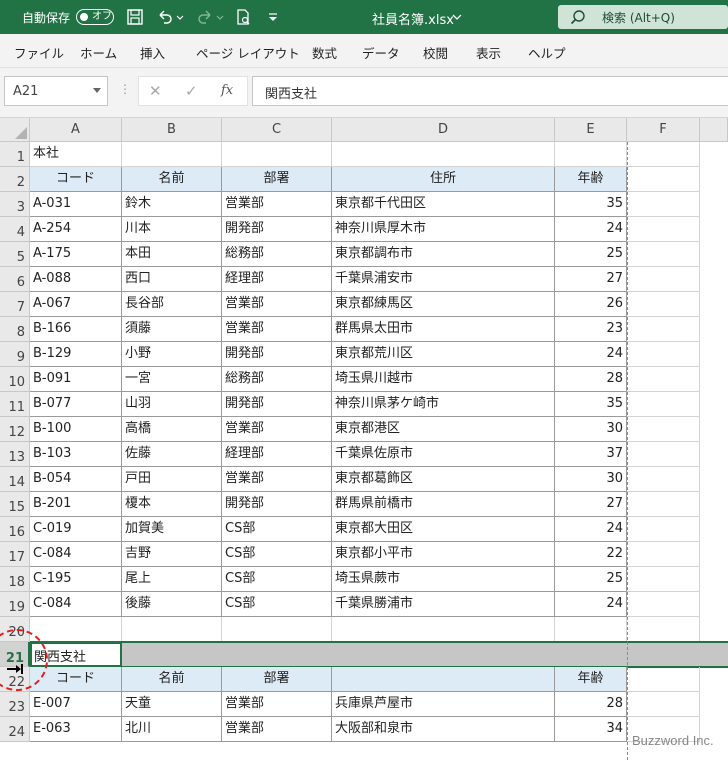 The width and height of the screenshot is (728, 760). What do you see at coordinates (714, 130) in the screenshot?
I see `column-header-blank` at bounding box center [714, 130].